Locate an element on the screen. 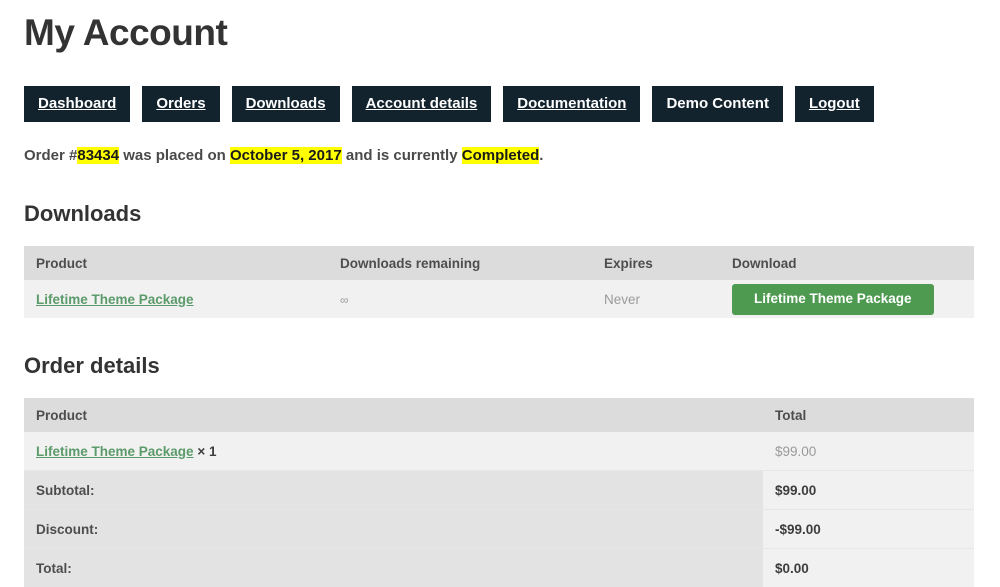 Image resolution: width=1000 pixels, height=587 pixels. downloads-expires-value: Never is located at coordinates (622, 299).